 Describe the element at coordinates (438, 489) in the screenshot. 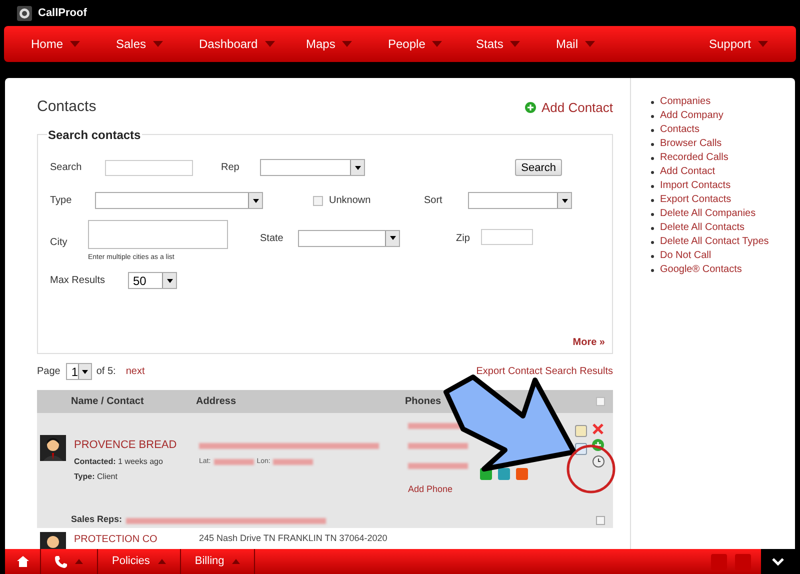

I see `add-phone-link: Add Phone` at that location.